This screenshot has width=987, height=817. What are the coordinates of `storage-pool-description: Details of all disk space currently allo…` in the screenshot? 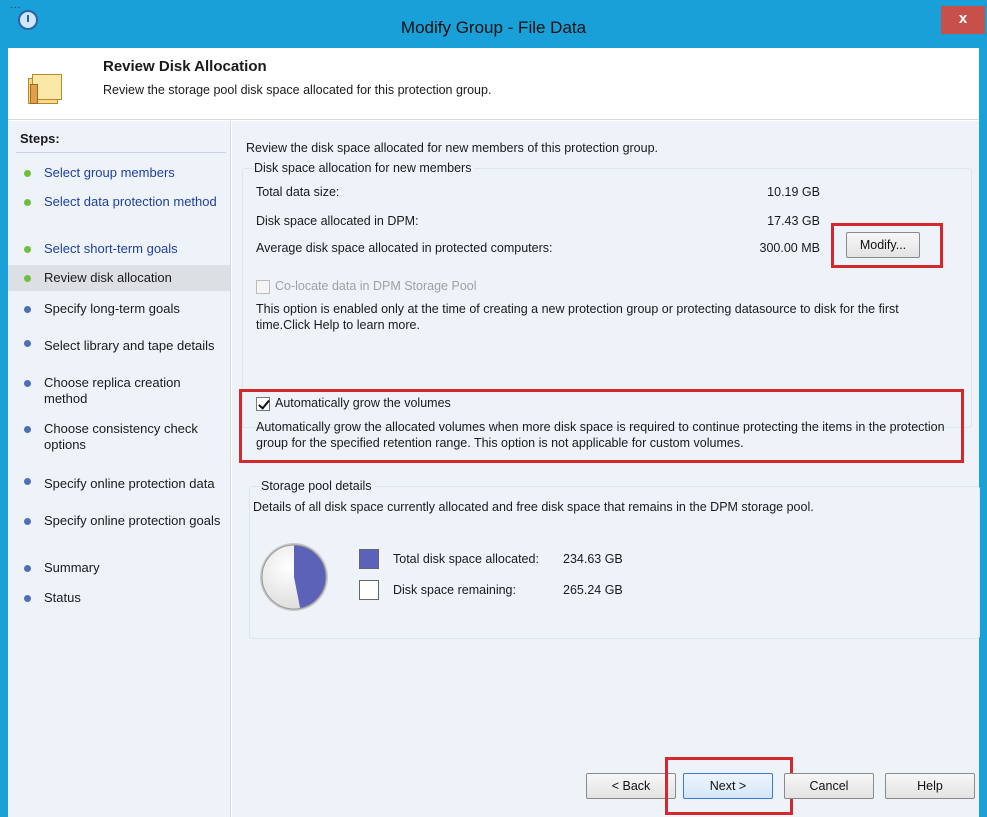 It's located at (533, 507).